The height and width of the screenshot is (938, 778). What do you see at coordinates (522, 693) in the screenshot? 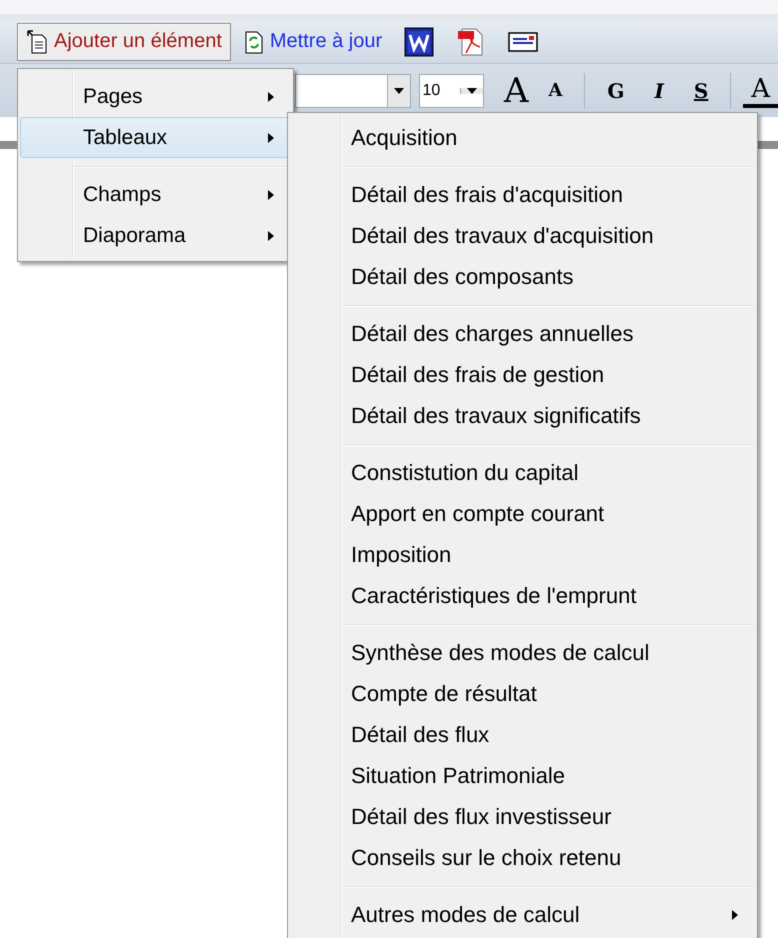
I see `menu-item: Compte de résultat` at bounding box center [522, 693].